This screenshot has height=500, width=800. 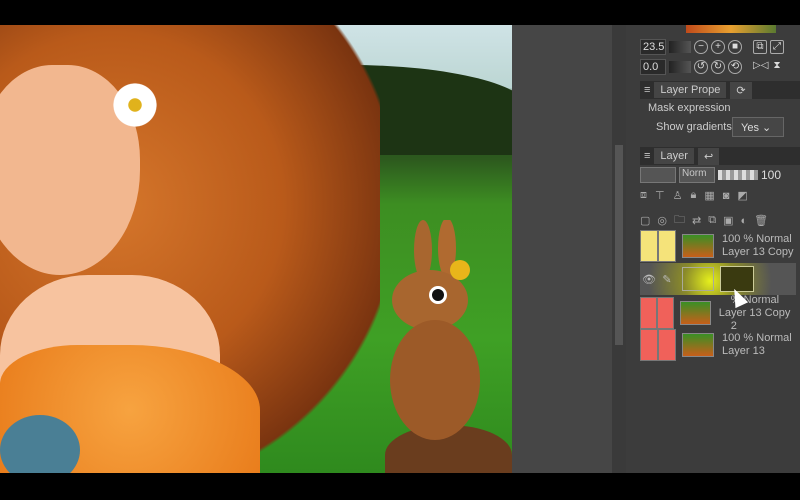 What do you see at coordinates (680, 67) in the screenshot?
I see `angle-slider` at bounding box center [680, 67].